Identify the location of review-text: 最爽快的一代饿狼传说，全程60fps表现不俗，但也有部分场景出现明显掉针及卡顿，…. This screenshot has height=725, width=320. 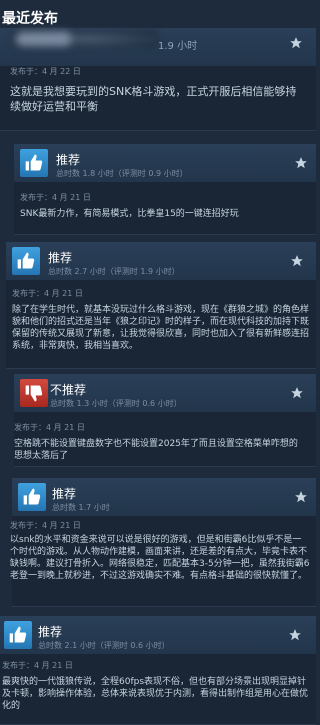
(155, 694).